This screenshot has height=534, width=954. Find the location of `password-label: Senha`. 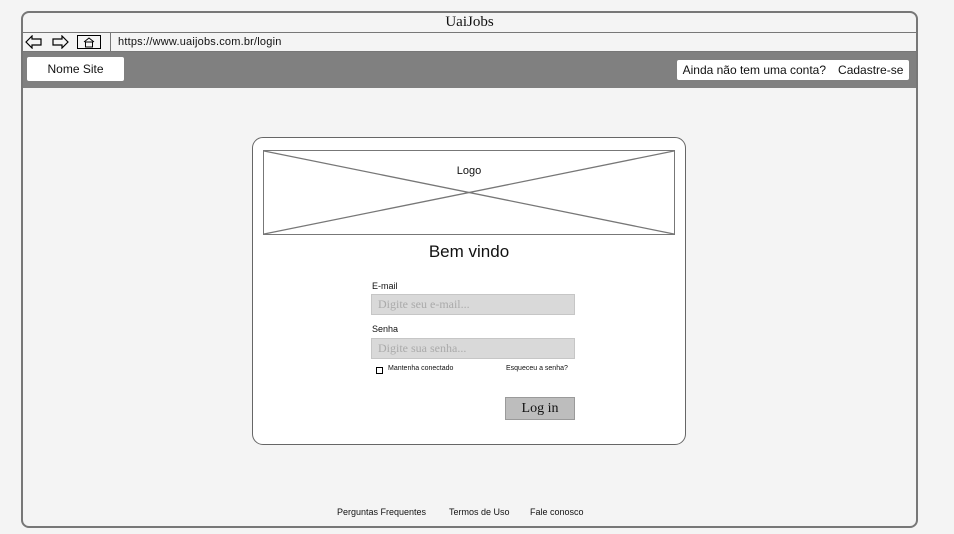

password-label: Senha is located at coordinates (385, 329).